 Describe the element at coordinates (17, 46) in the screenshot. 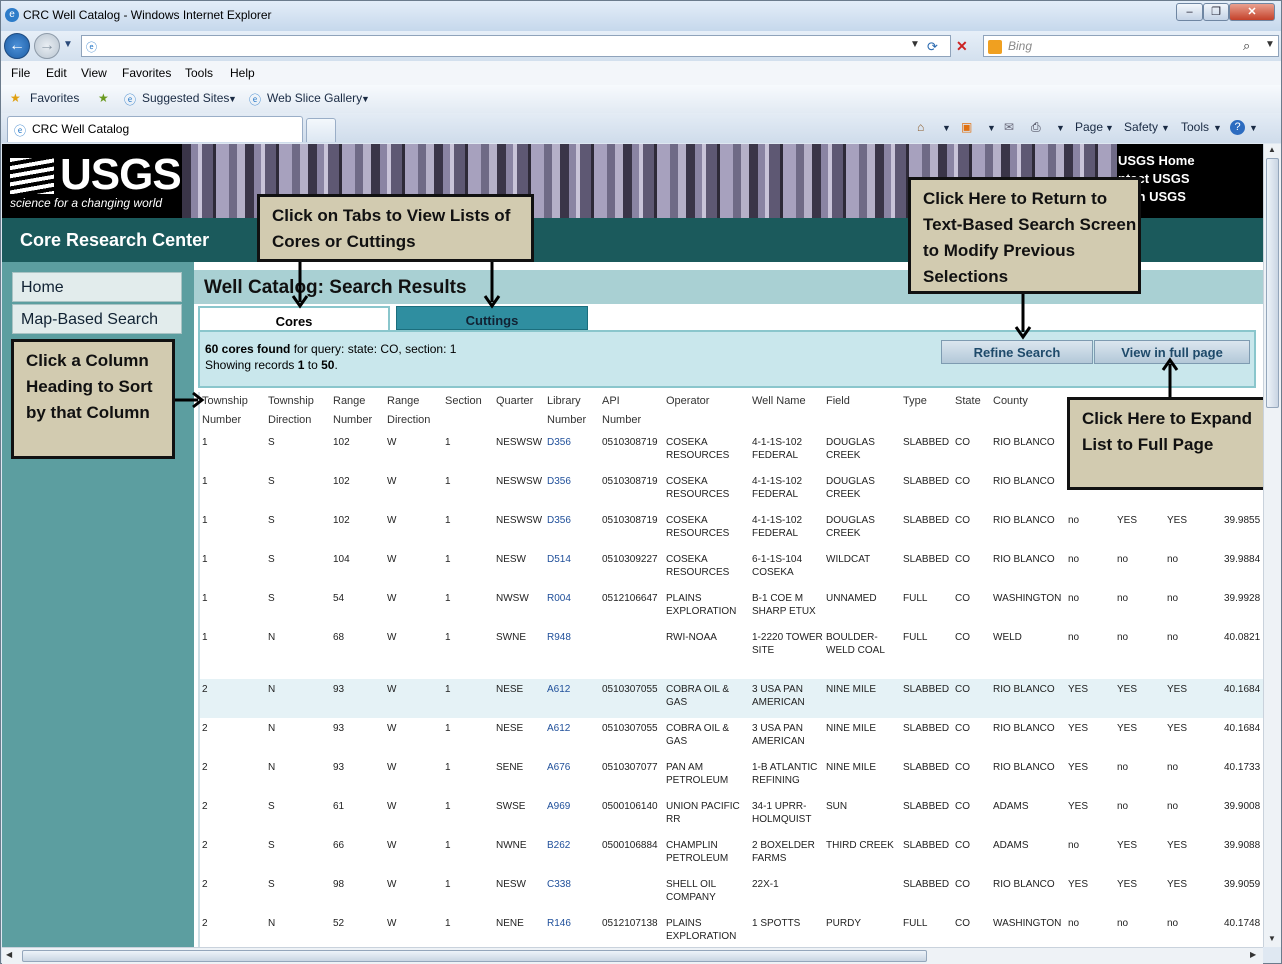

I see `back-button: ←` at that location.